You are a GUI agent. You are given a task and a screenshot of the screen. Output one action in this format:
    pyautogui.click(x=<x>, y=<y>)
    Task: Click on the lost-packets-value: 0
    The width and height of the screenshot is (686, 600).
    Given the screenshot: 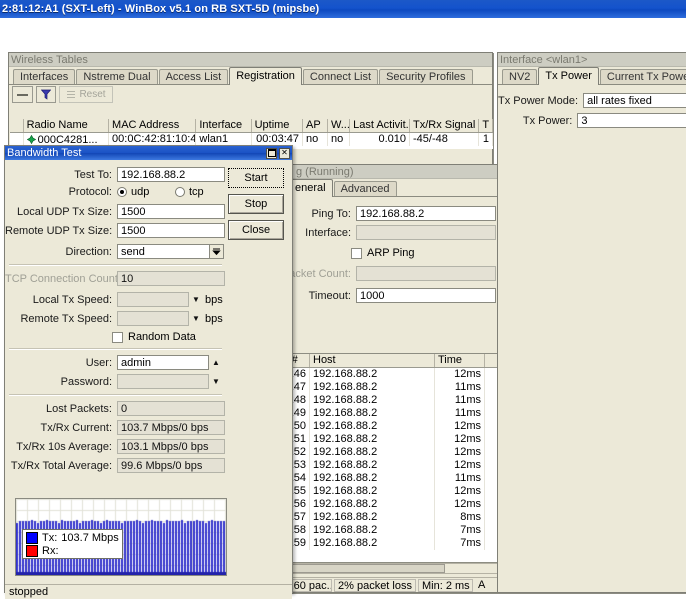 What is the action you would take?
    pyautogui.click(x=171, y=408)
    